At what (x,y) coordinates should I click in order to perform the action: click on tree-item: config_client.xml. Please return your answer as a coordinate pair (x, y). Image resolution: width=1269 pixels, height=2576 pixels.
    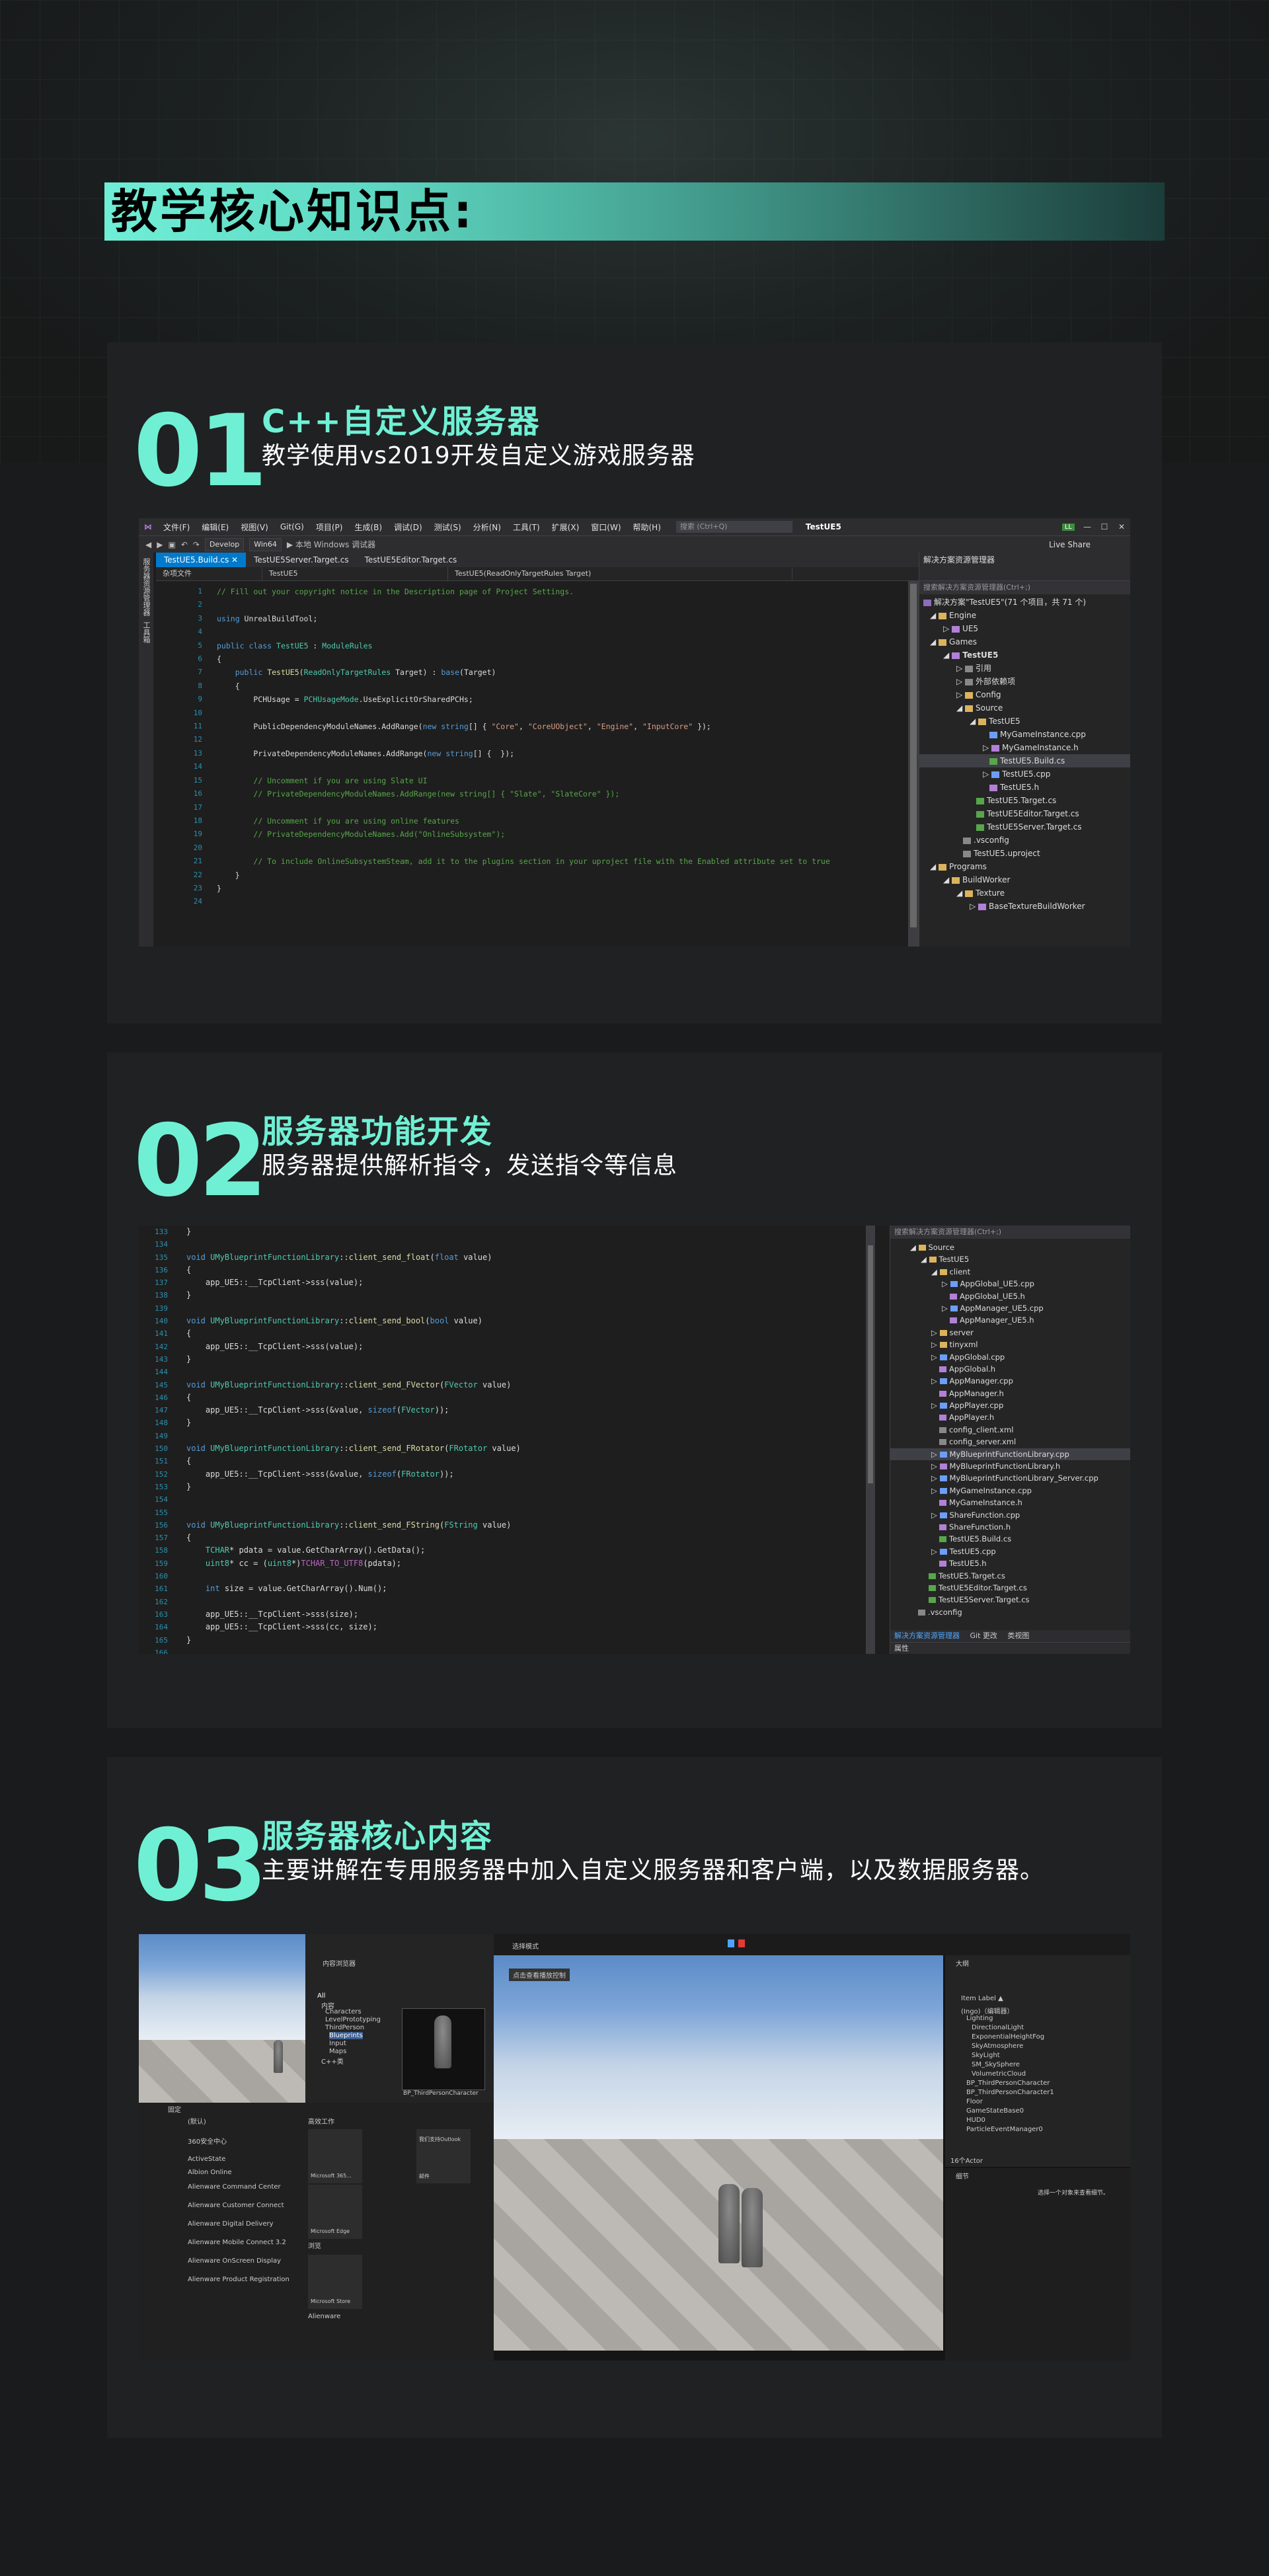
    Looking at the image, I should click on (1010, 1430).